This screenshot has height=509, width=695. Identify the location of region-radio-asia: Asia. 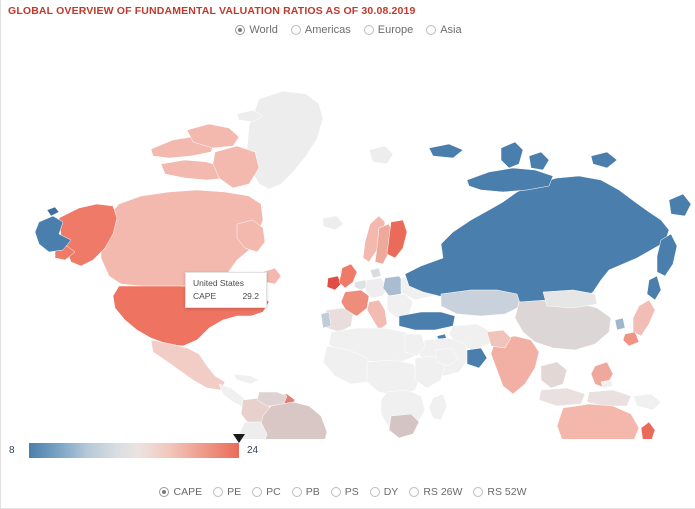
(444, 30).